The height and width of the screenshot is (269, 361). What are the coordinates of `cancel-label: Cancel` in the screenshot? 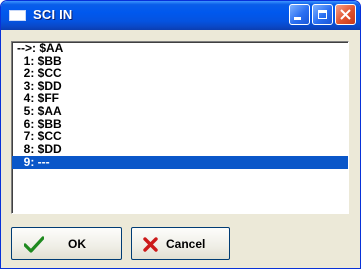 It's located at (186, 244).